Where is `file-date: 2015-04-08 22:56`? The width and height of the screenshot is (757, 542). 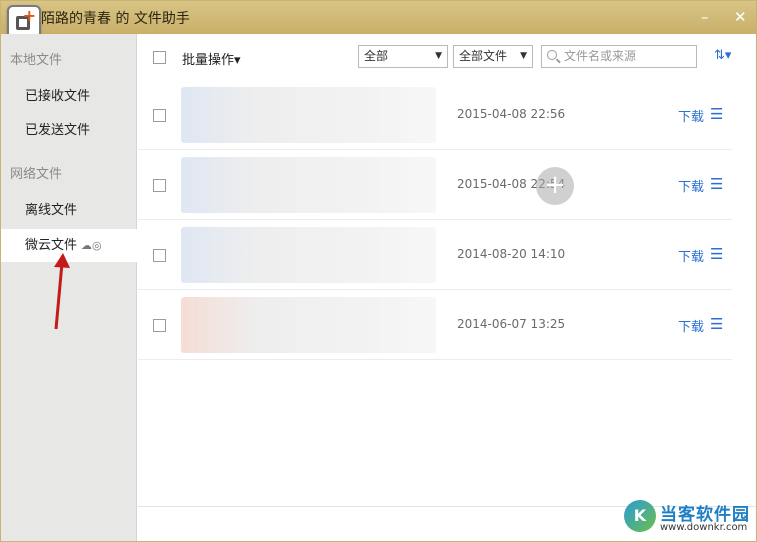 file-date: 2015-04-08 22:56 is located at coordinates (511, 114).